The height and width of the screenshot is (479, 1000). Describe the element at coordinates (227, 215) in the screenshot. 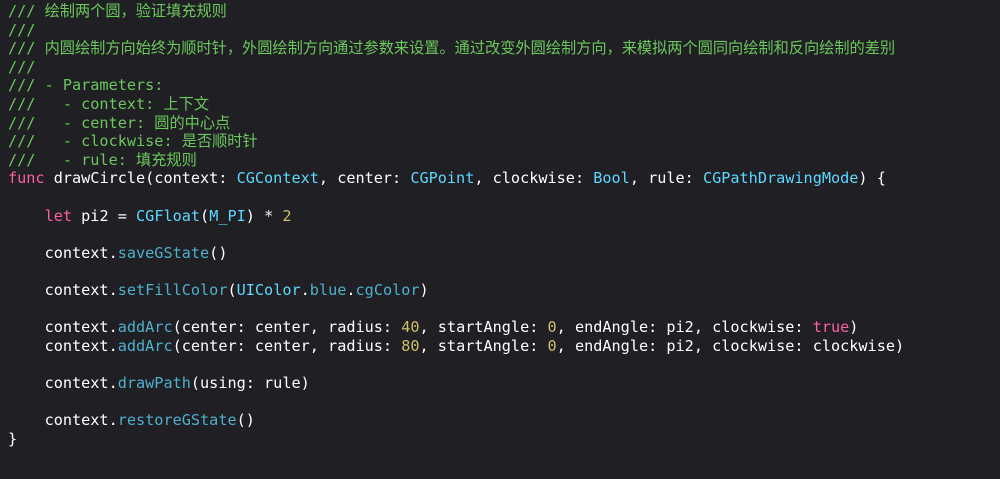

I see `code-token-type: M_PI` at that location.